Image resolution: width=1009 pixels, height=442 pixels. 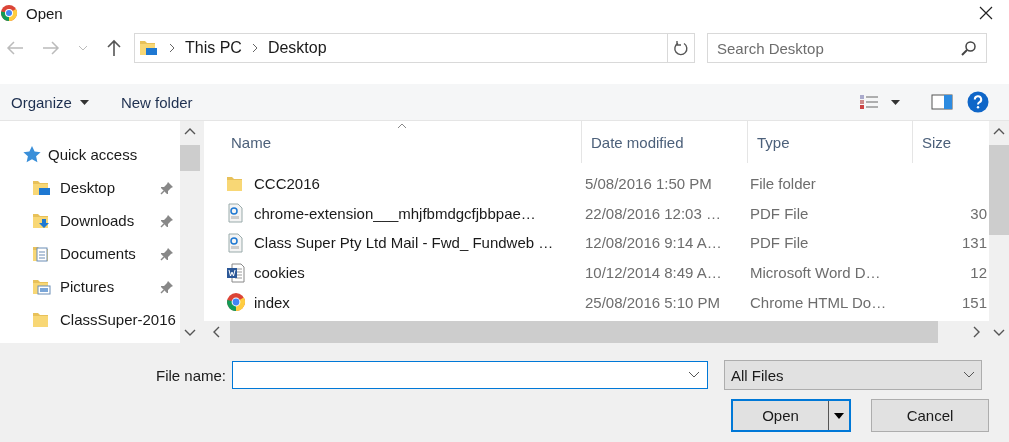 What do you see at coordinates (90, 220) in the screenshot?
I see `sidebar-item: Downloads` at bounding box center [90, 220].